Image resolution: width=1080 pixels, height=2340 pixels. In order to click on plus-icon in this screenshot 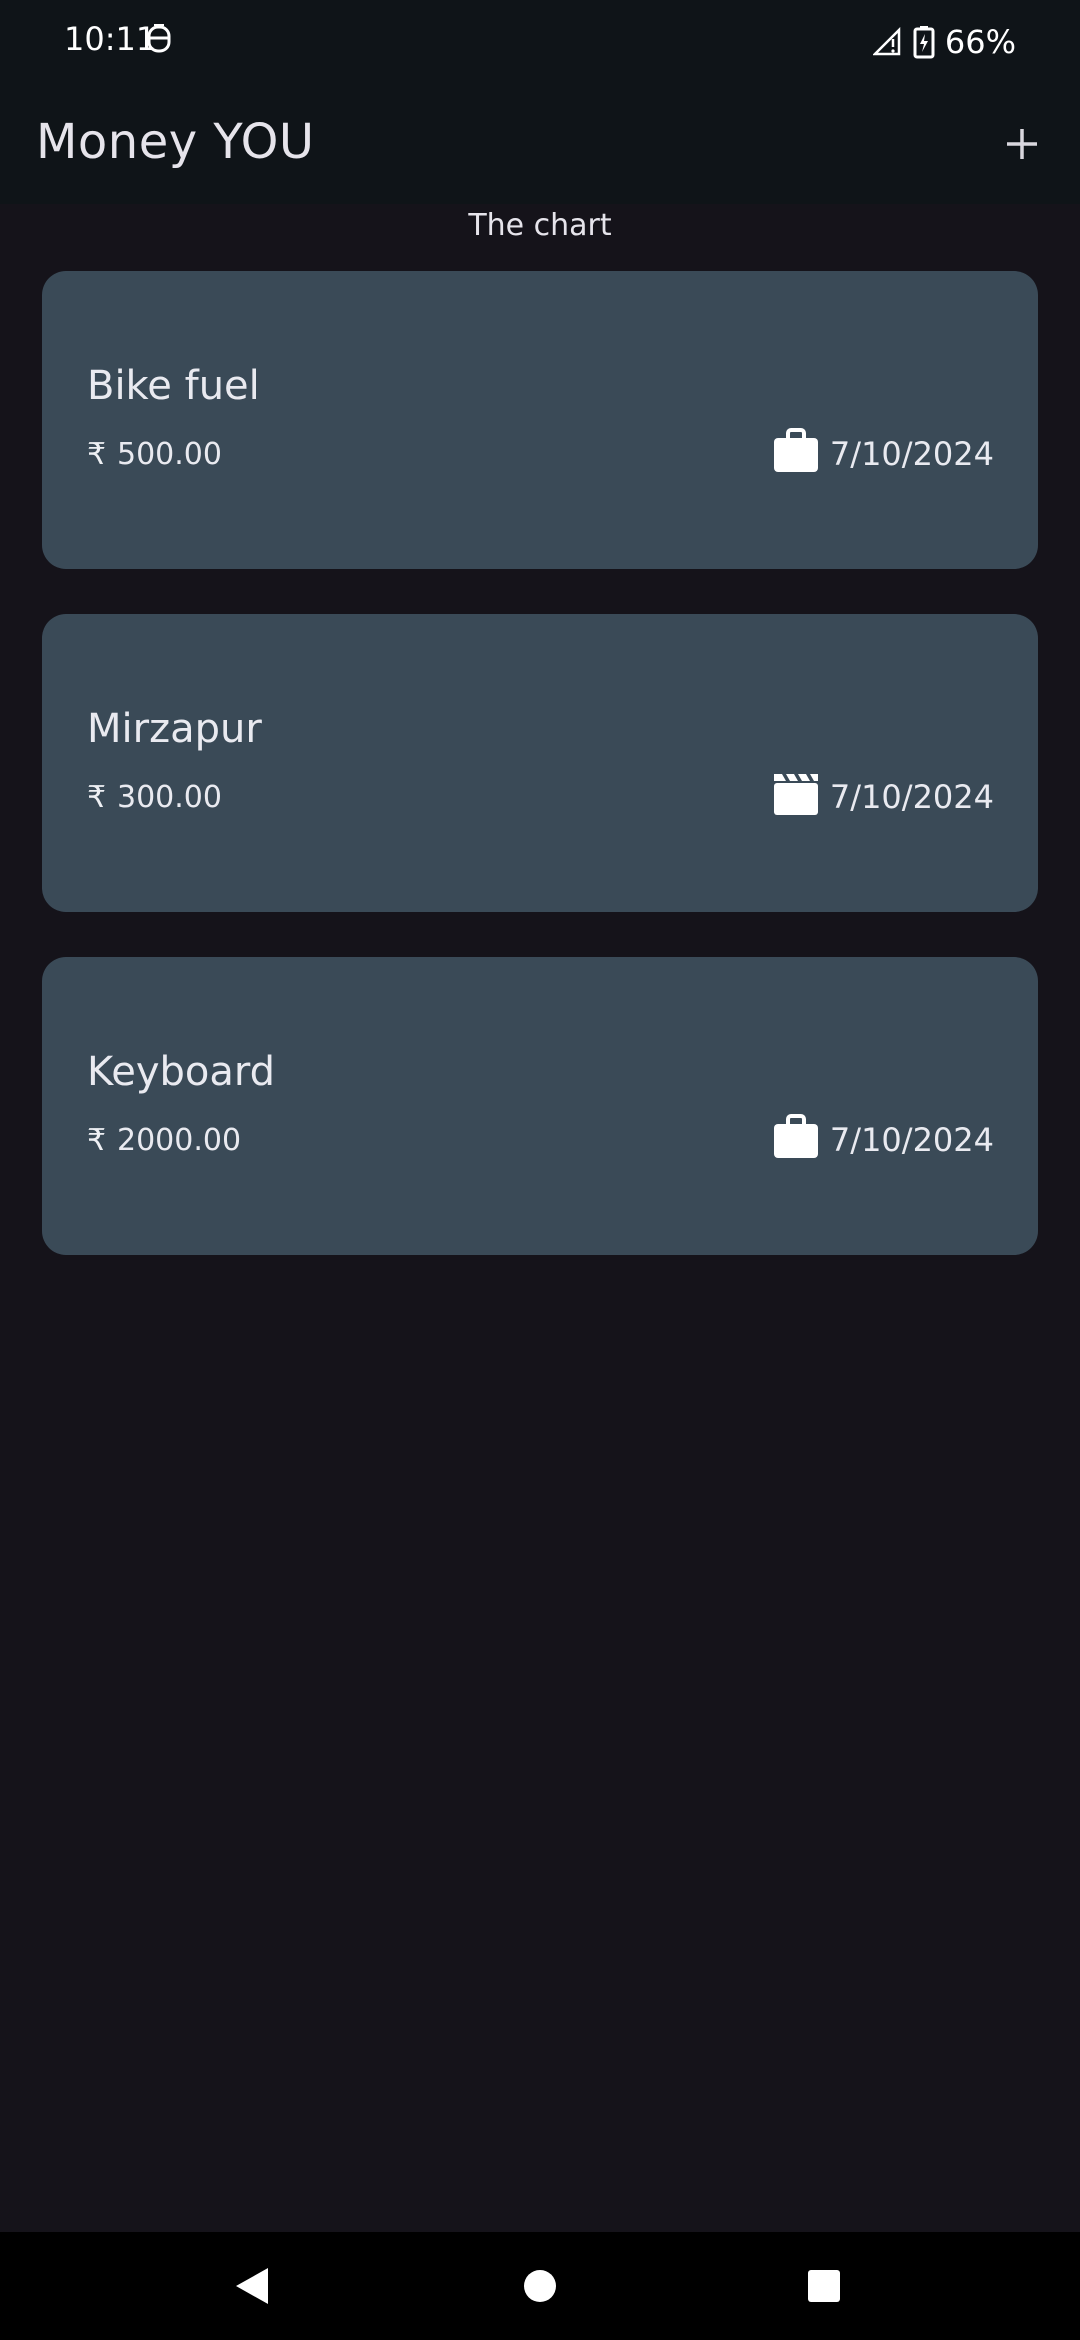, I will do `click(1022, 144)`.